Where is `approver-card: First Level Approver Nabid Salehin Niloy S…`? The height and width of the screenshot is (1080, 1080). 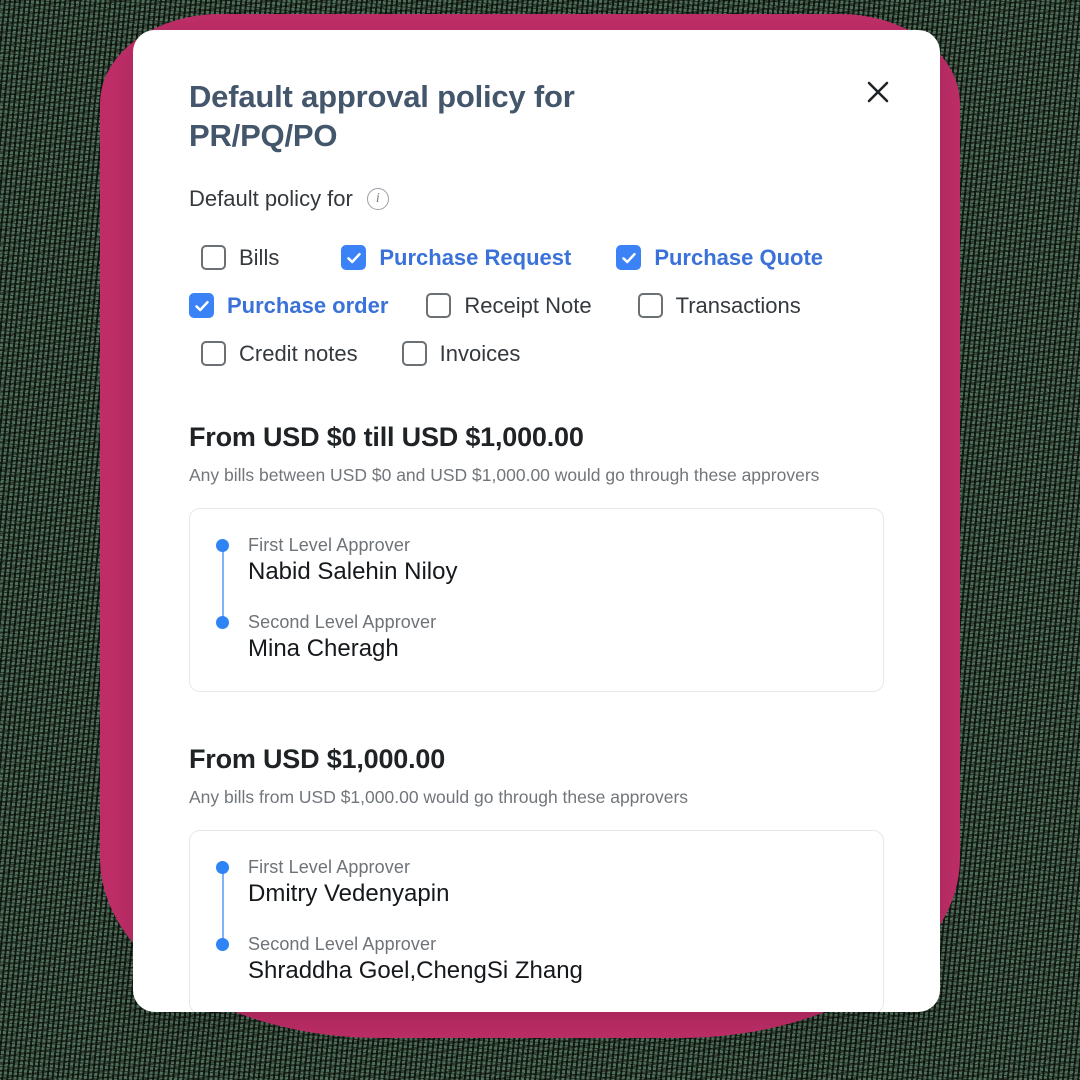
approver-card: First Level Approver Nabid Salehin Niloy S… is located at coordinates (536, 599).